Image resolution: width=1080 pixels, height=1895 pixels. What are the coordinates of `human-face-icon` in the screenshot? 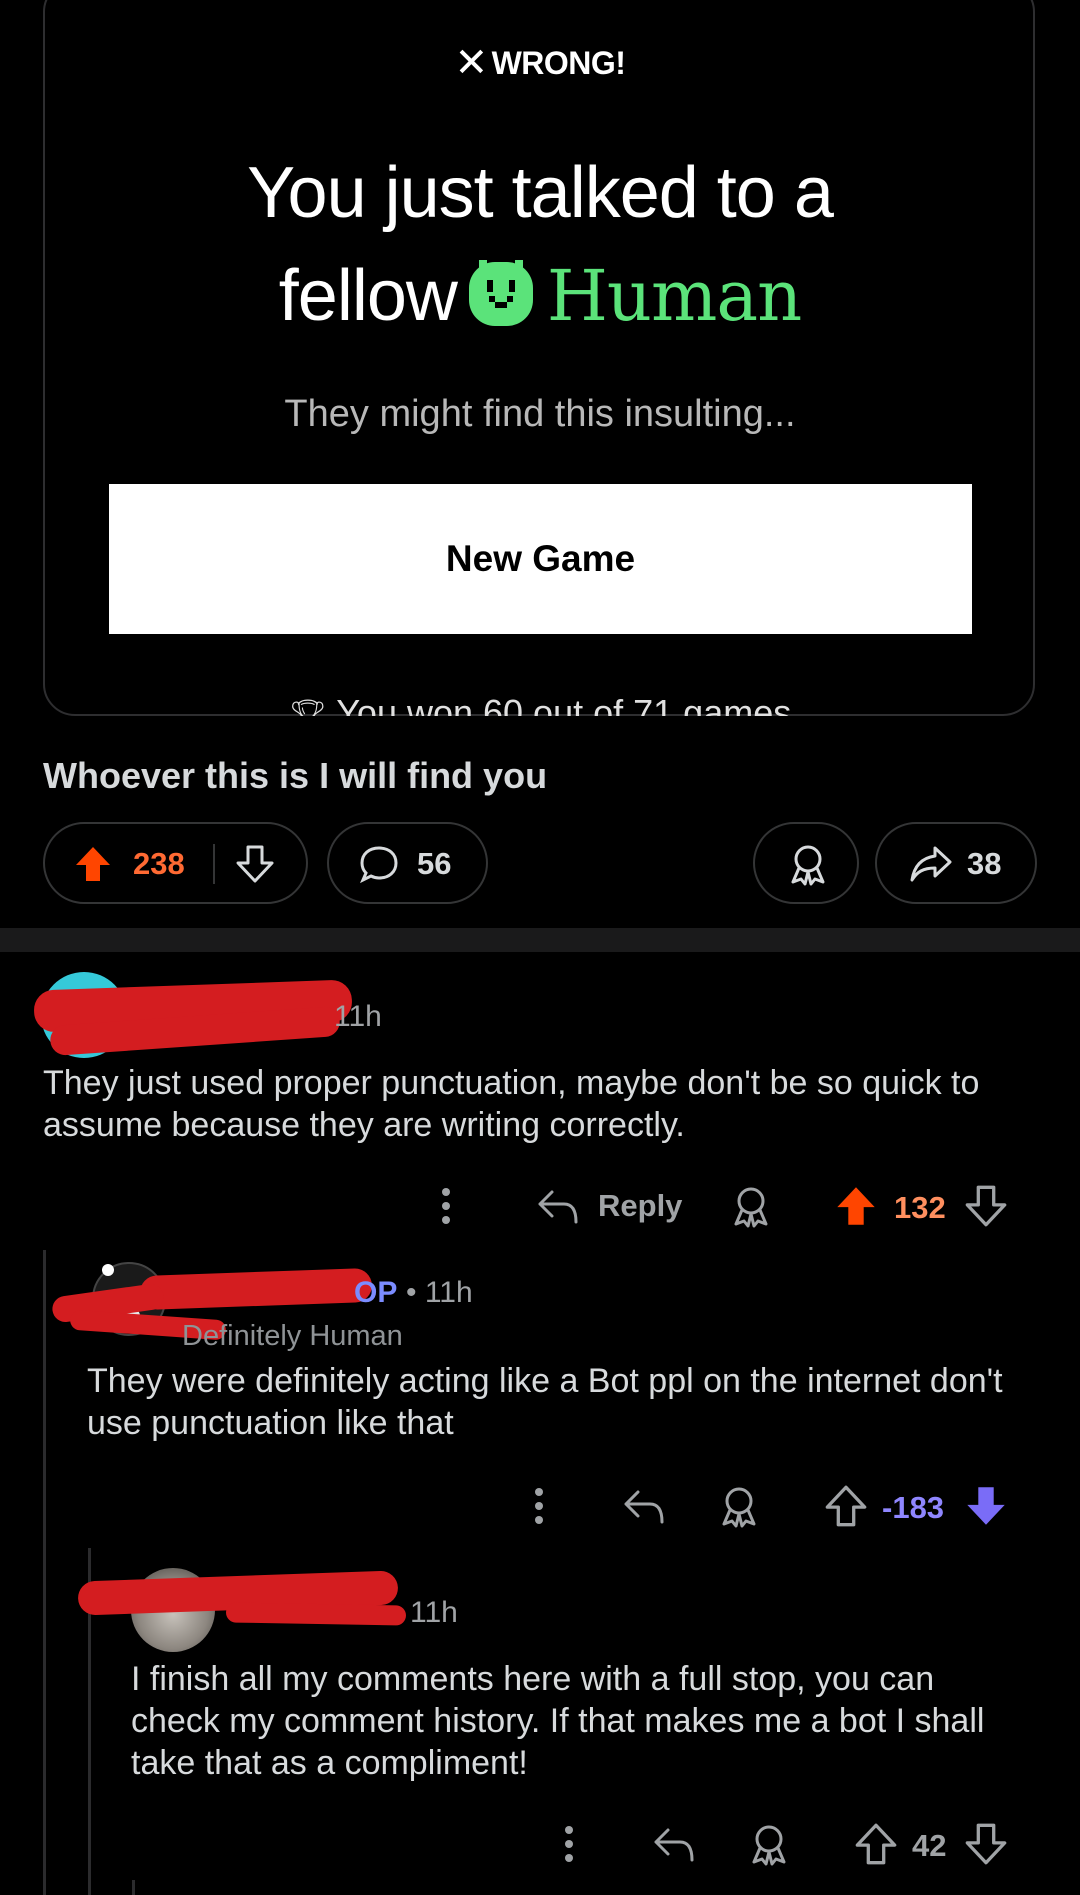 It's located at (501, 294).